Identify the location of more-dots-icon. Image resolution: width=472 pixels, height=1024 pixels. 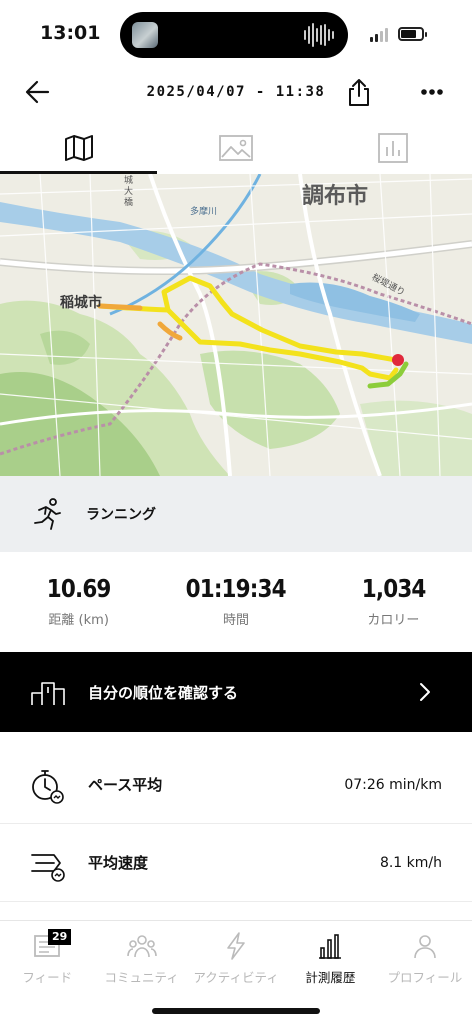
(432, 92).